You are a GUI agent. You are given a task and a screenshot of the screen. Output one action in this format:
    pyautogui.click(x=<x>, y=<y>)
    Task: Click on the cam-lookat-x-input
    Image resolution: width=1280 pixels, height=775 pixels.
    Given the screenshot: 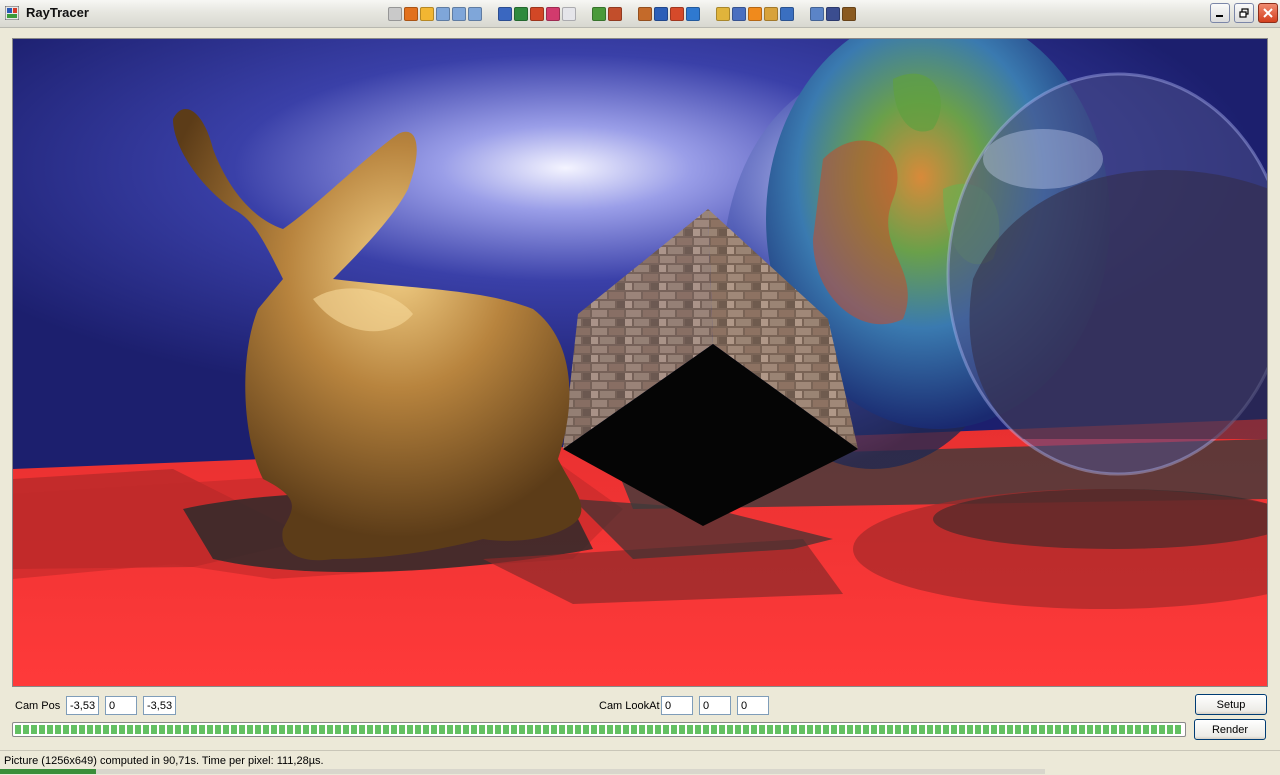 What is the action you would take?
    pyautogui.click(x=677, y=705)
    